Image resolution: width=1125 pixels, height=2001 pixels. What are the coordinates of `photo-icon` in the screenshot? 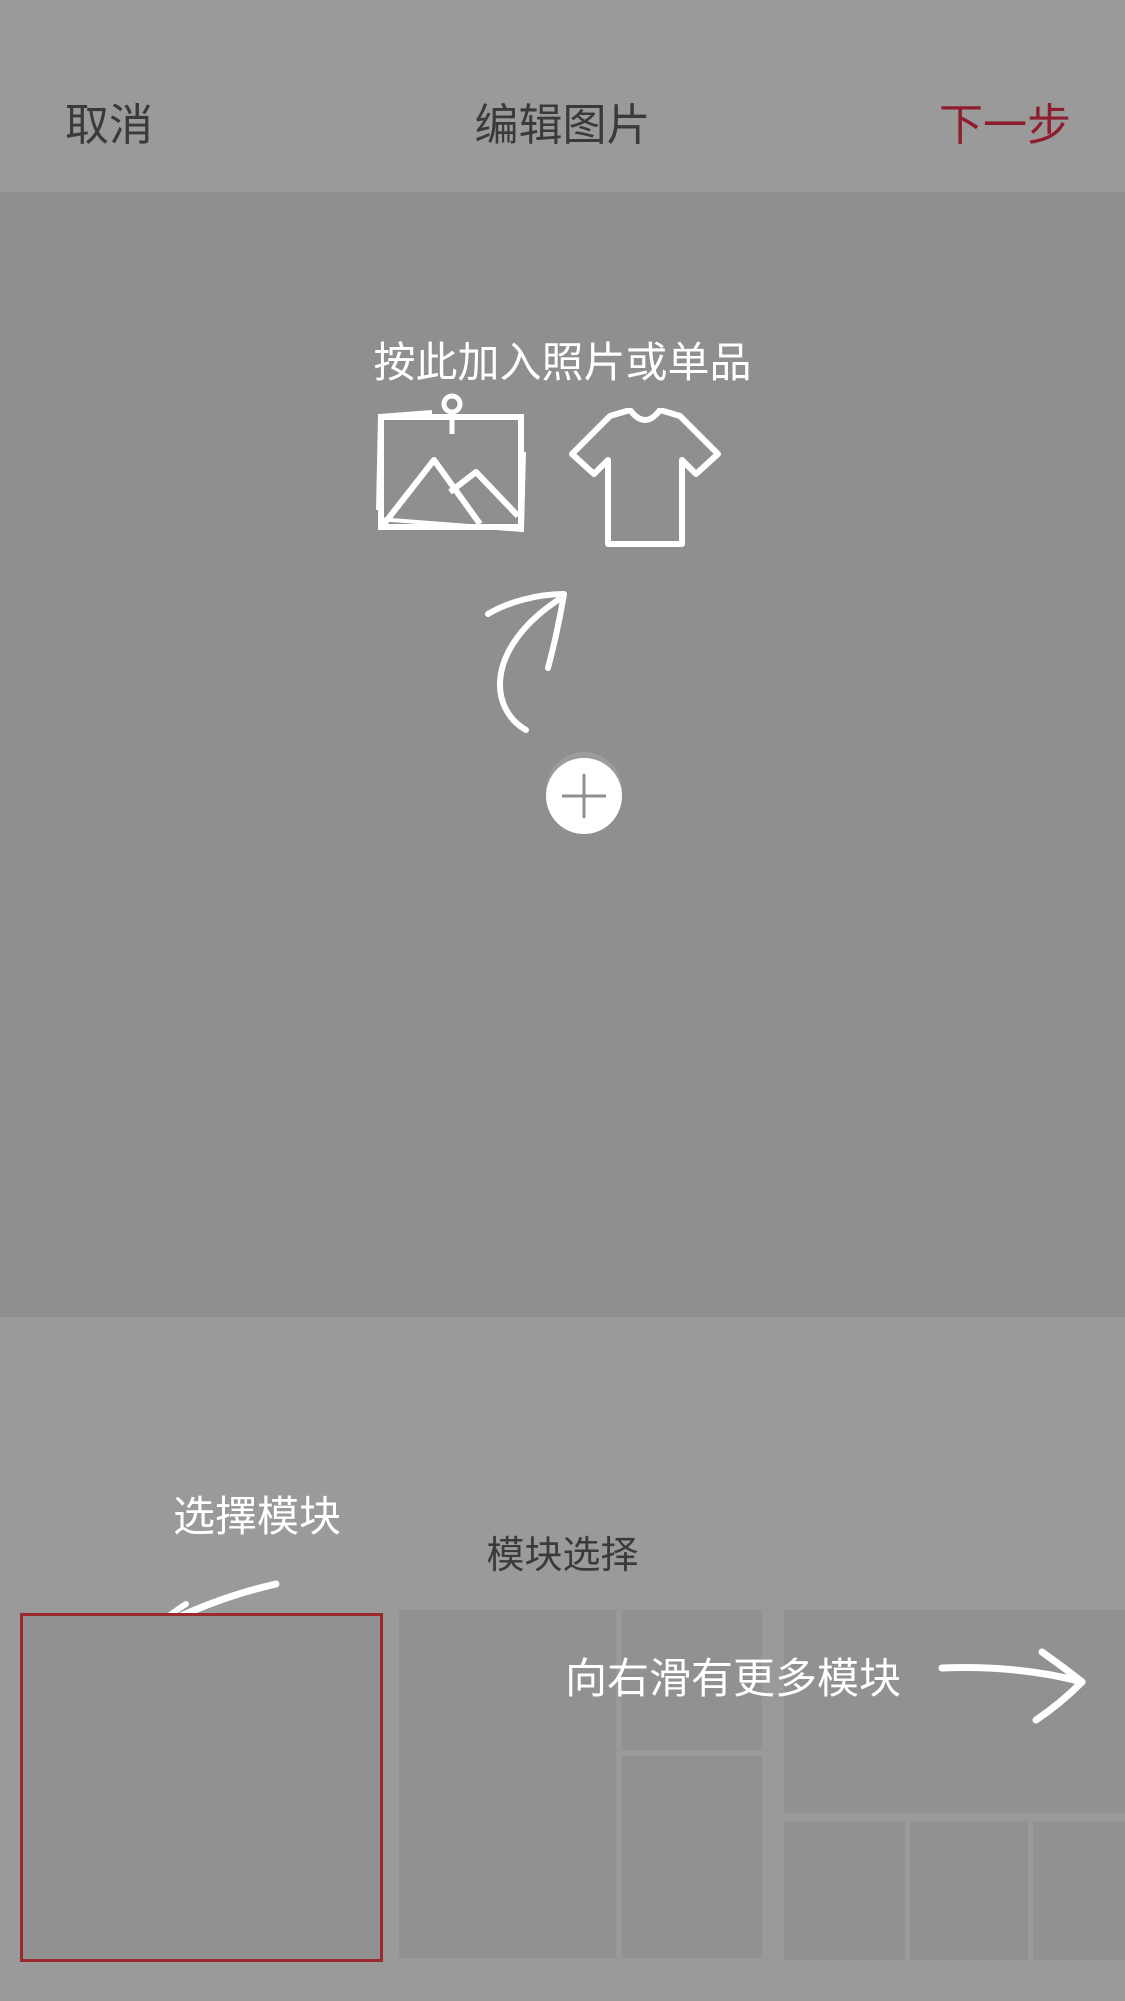 It's located at (452, 469).